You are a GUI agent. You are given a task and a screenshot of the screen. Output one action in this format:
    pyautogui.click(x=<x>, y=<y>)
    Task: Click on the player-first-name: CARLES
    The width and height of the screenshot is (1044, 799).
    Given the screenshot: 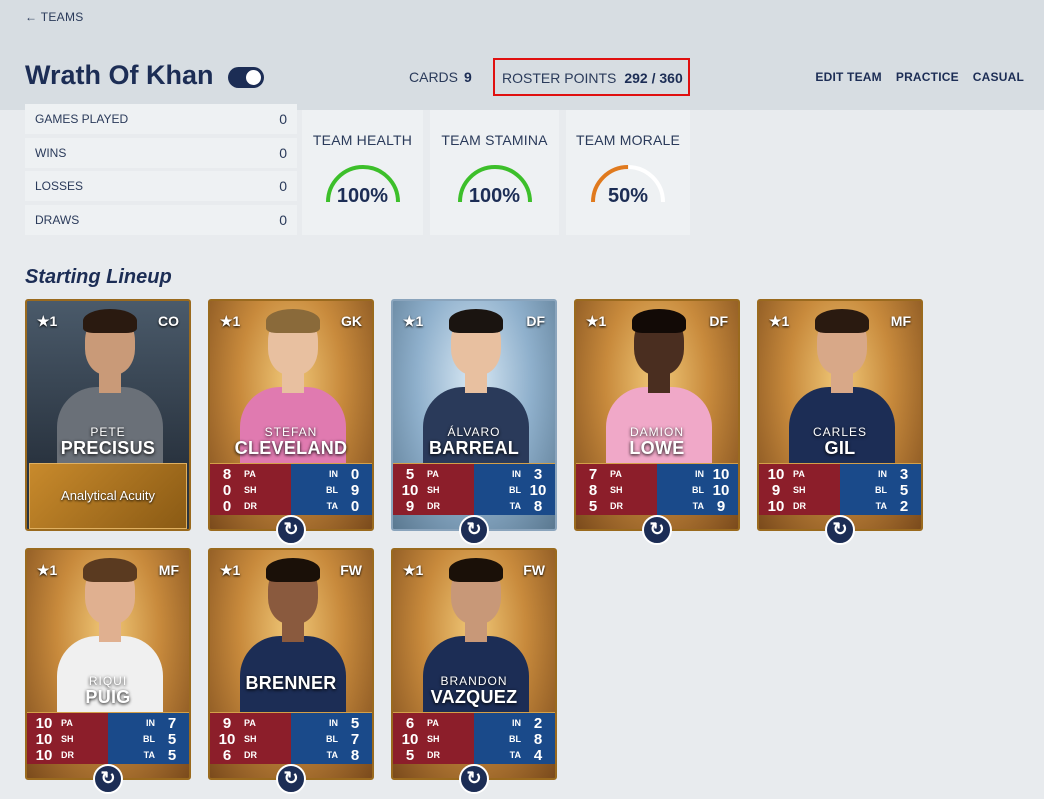 What is the action you would take?
    pyautogui.click(x=840, y=432)
    